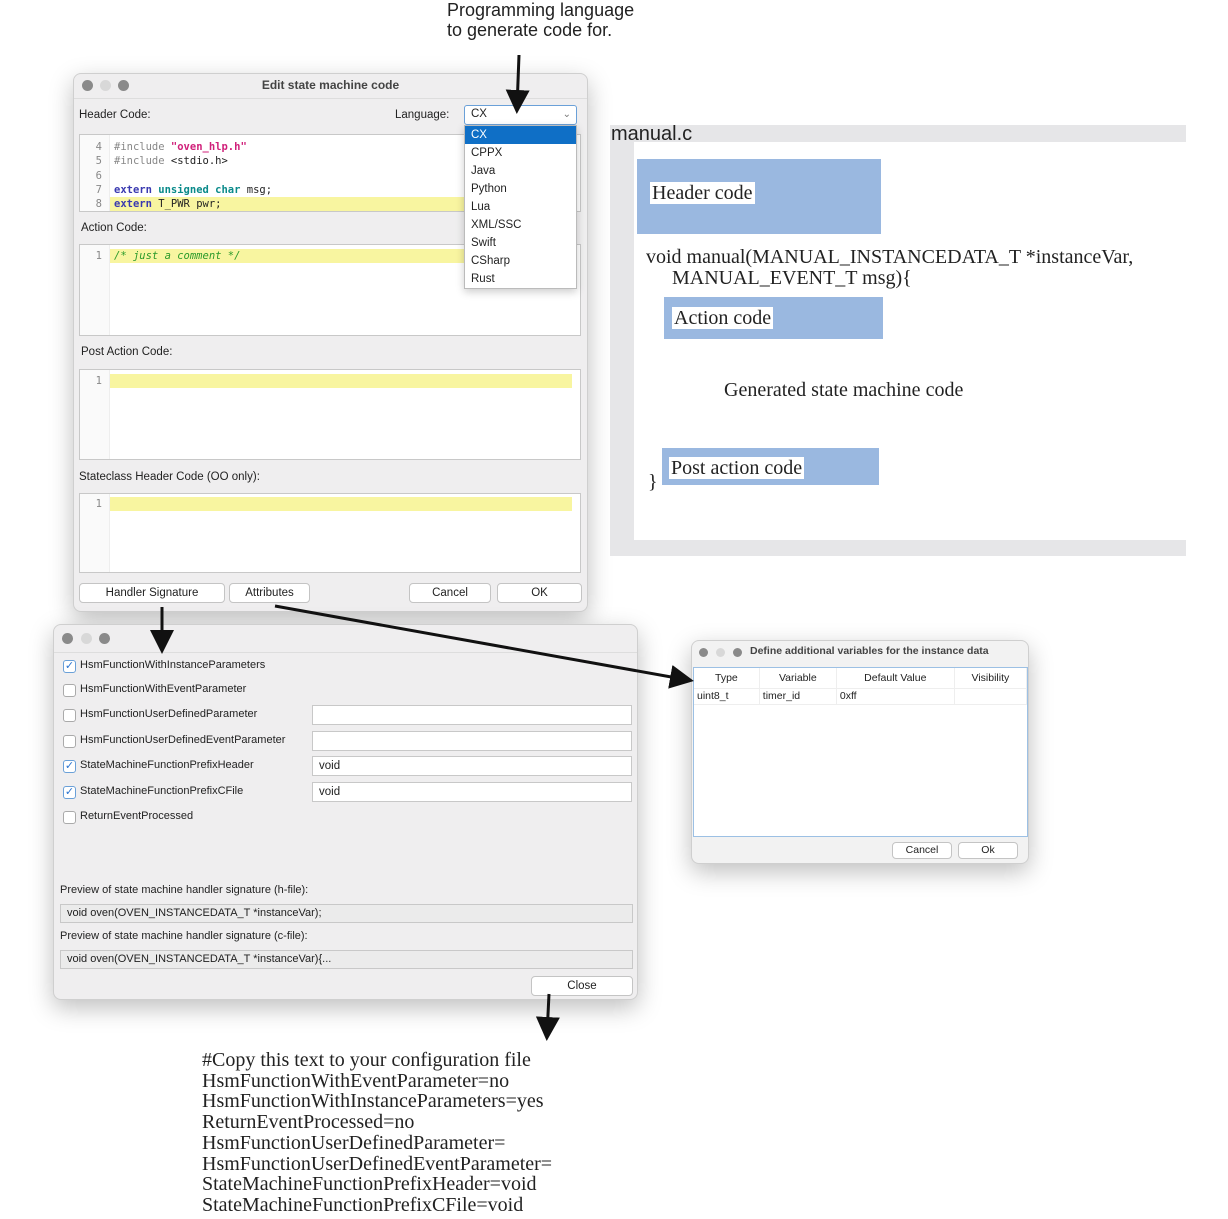 The height and width of the screenshot is (1219, 1228). Describe the element at coordinates (377, 1163) in the screenshot. I see `config-line: HsmFunctionUserDefinedEventParameter=` at that location.